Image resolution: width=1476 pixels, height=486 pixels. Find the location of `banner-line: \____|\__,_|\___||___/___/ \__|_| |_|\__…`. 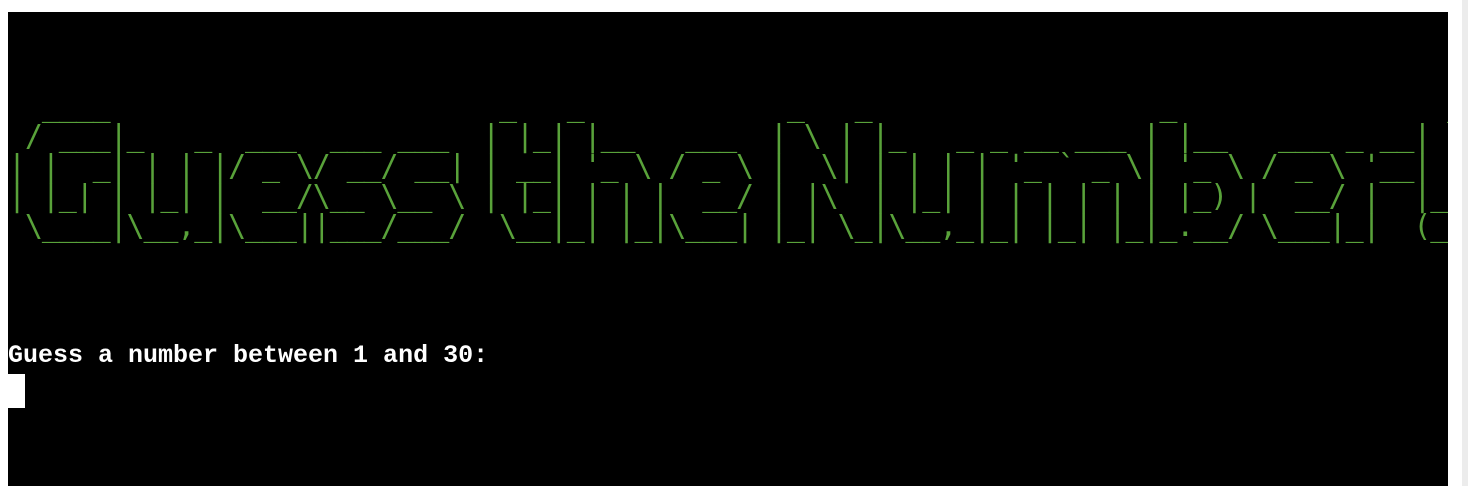

banner-line: \____|\__,_|\___||___/___/ \__|_| |_|\__… is located at coordinates (728, 226).